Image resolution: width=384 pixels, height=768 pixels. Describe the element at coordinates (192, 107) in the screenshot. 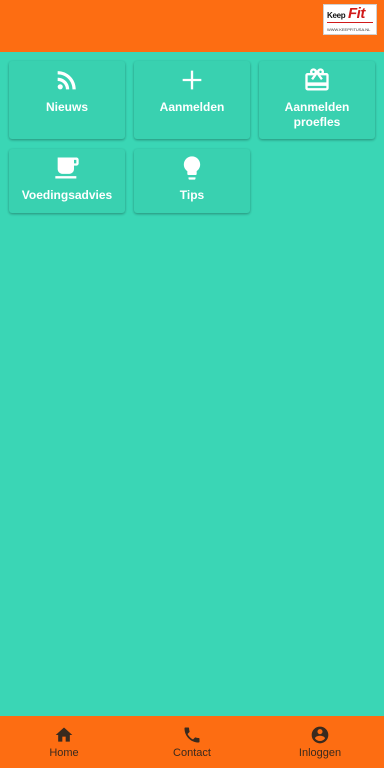

I see `tile-aanmelden-label: Aanmelden` at that location.